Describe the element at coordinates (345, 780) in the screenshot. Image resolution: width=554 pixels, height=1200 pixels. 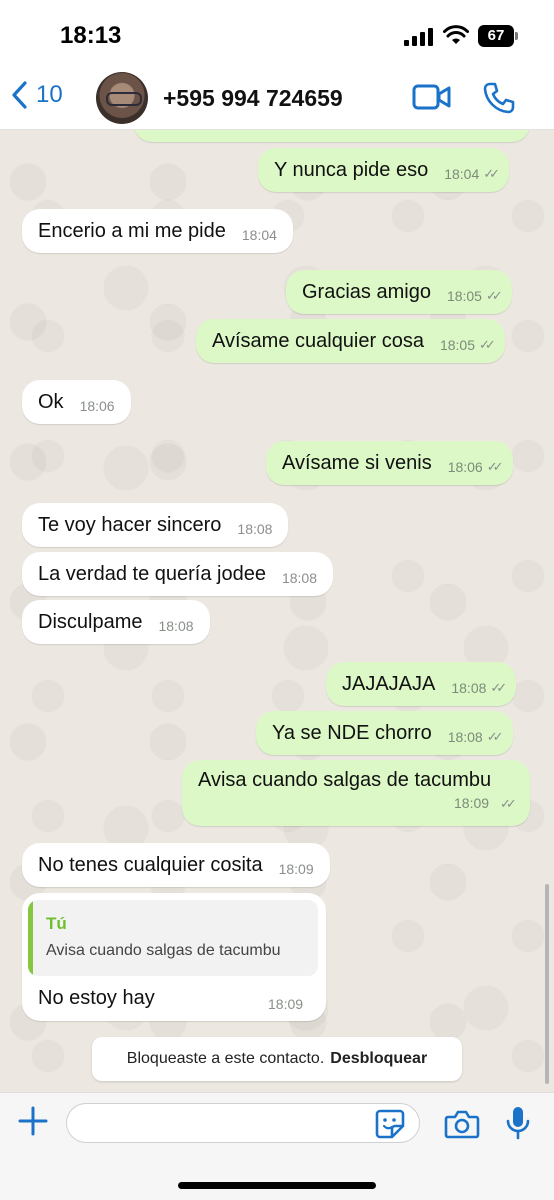
I see `message-text: Avisa cuando salgas de tacumbu` at that location.